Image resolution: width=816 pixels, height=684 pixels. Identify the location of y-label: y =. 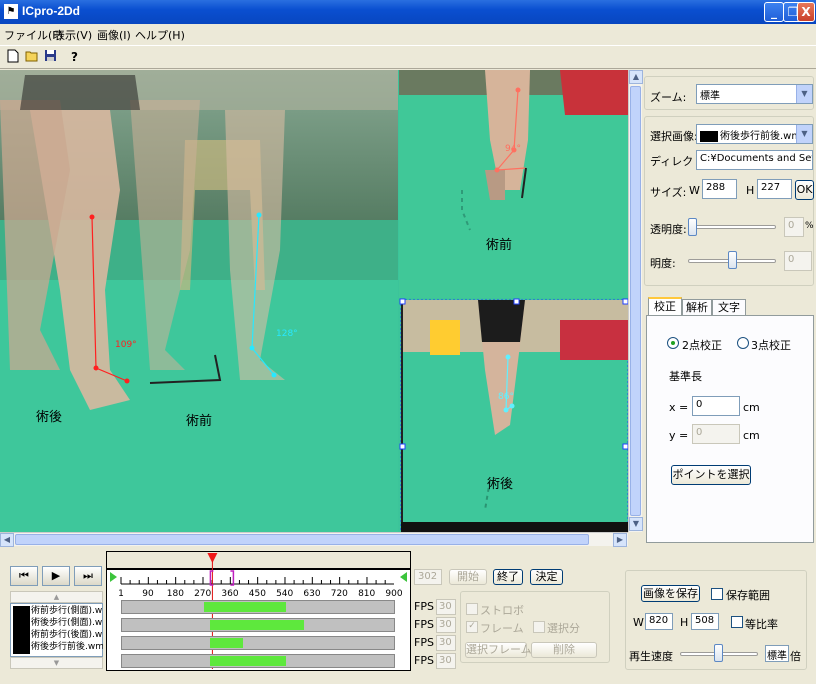
(679, 435).